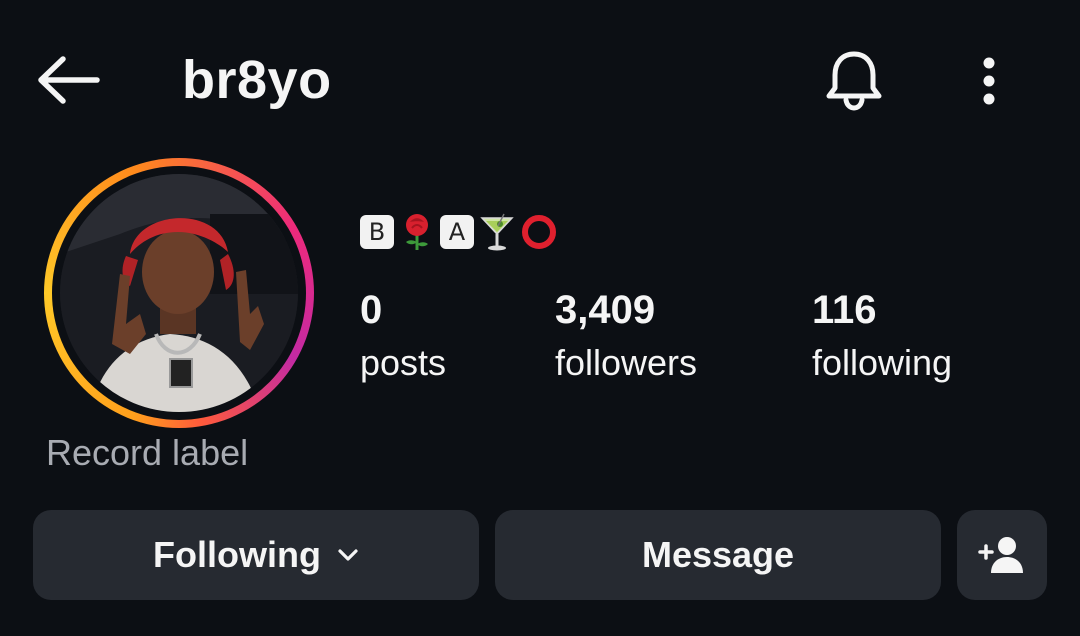  I want to click on letter-a-emoji: A, so click(457, 232).